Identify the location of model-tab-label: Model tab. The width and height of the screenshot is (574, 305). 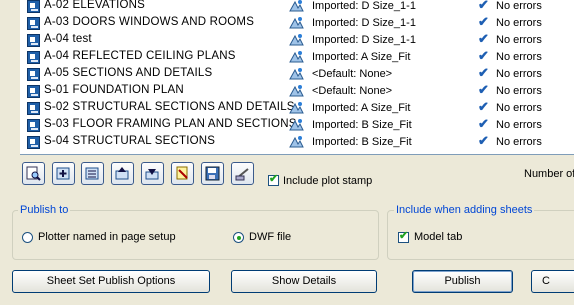
(438, 237).